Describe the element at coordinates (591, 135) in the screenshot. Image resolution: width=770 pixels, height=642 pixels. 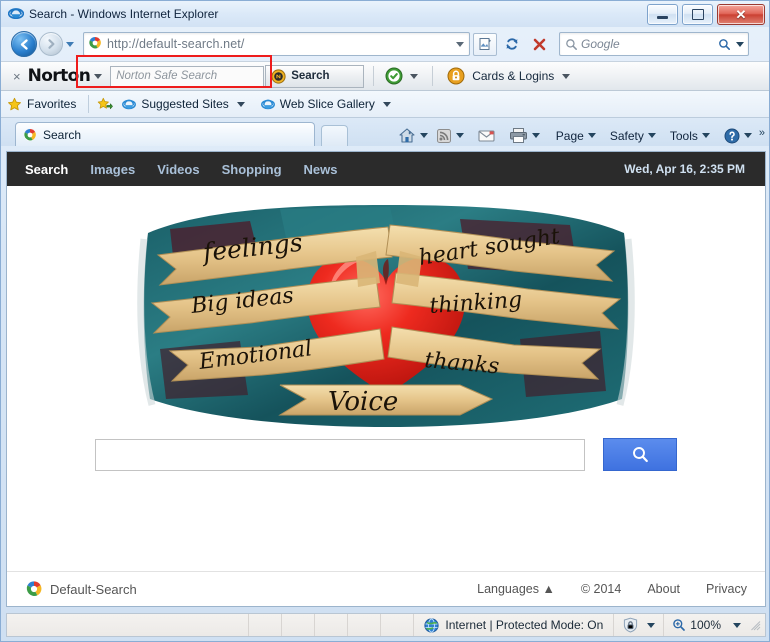
I see `page-caret` at that location.